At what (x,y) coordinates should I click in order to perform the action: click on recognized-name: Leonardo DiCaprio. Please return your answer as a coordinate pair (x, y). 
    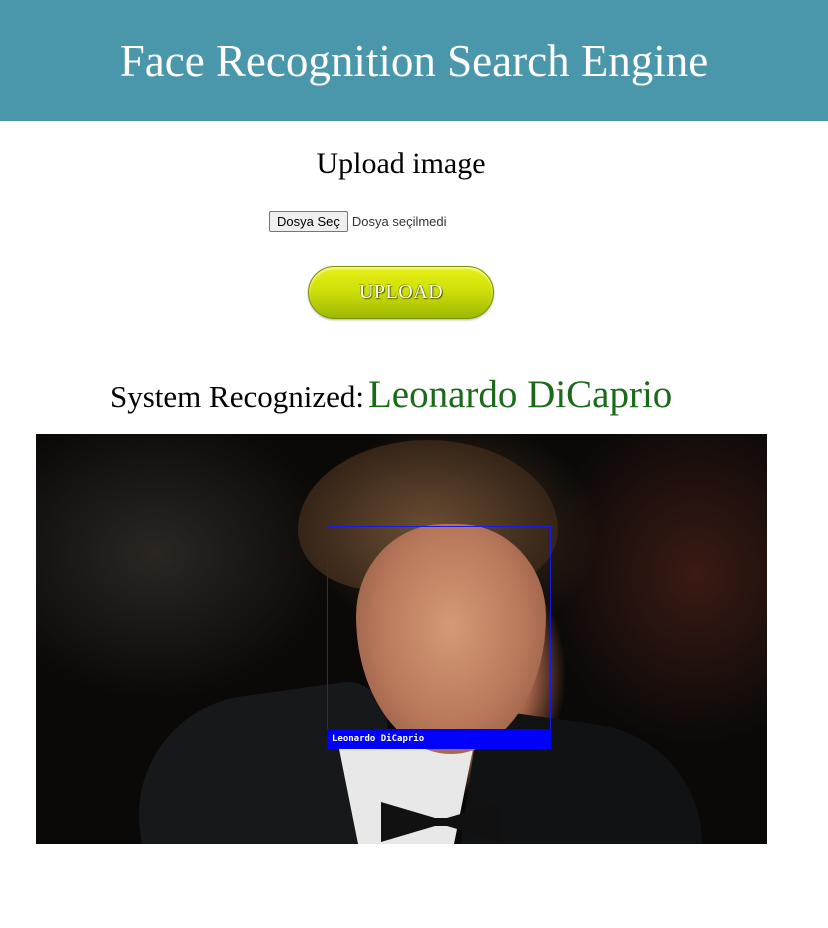
    Looking at the image, I should click on (520, 394).